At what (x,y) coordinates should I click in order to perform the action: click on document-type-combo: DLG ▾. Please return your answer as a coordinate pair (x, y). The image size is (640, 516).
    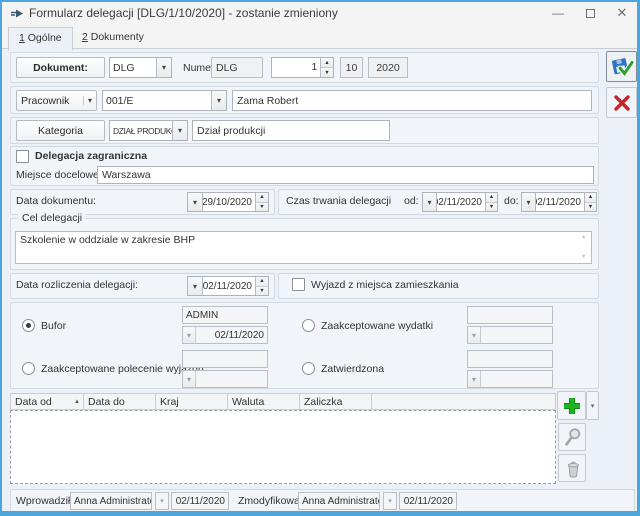
    Looking at the image, I should click on (140, 67).